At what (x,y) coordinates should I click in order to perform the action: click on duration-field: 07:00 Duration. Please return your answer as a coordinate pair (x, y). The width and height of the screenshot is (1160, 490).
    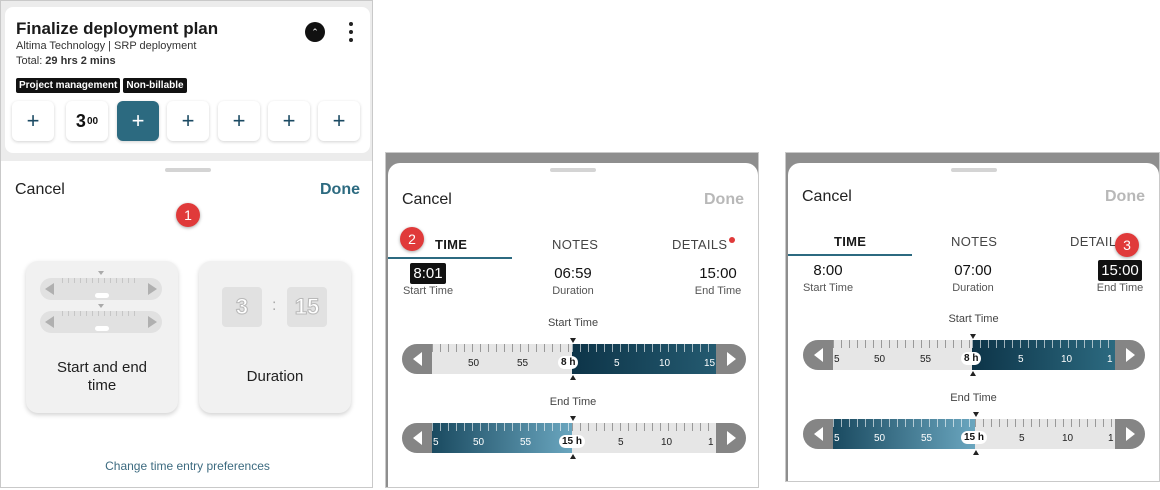
    Looking at the image, I should click on (973, 277).